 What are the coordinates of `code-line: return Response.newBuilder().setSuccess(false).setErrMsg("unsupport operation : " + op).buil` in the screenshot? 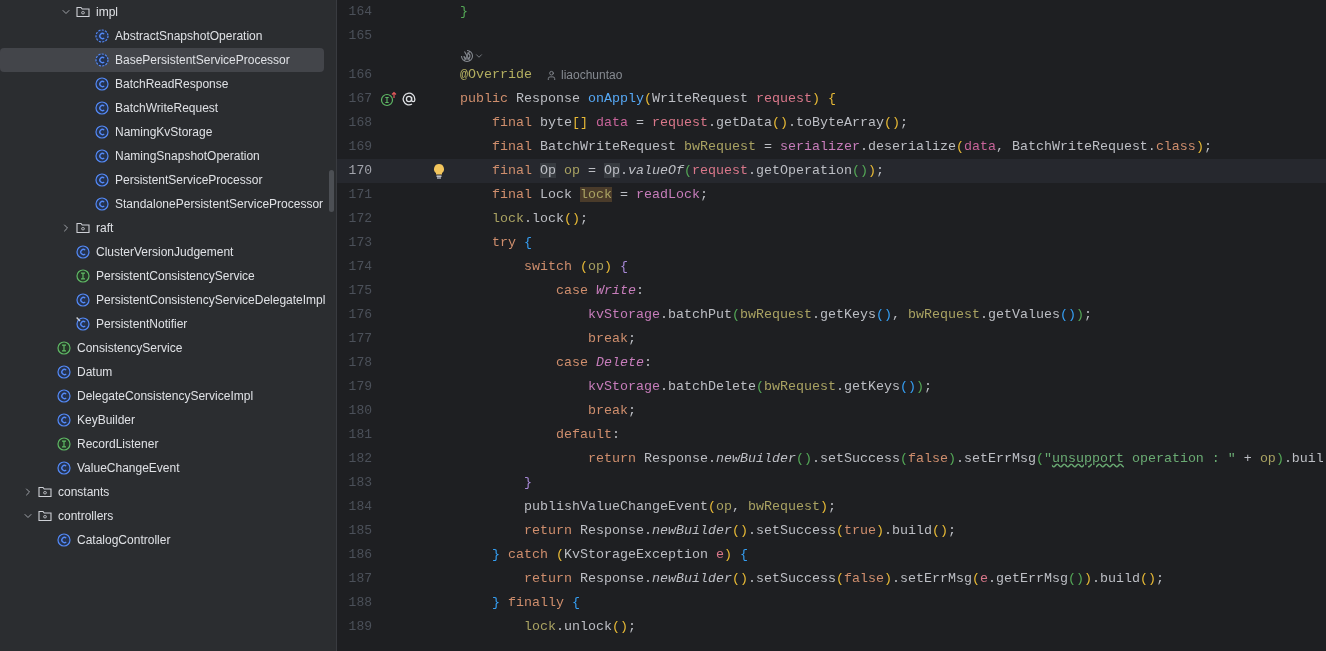 It's located at (955, 459).